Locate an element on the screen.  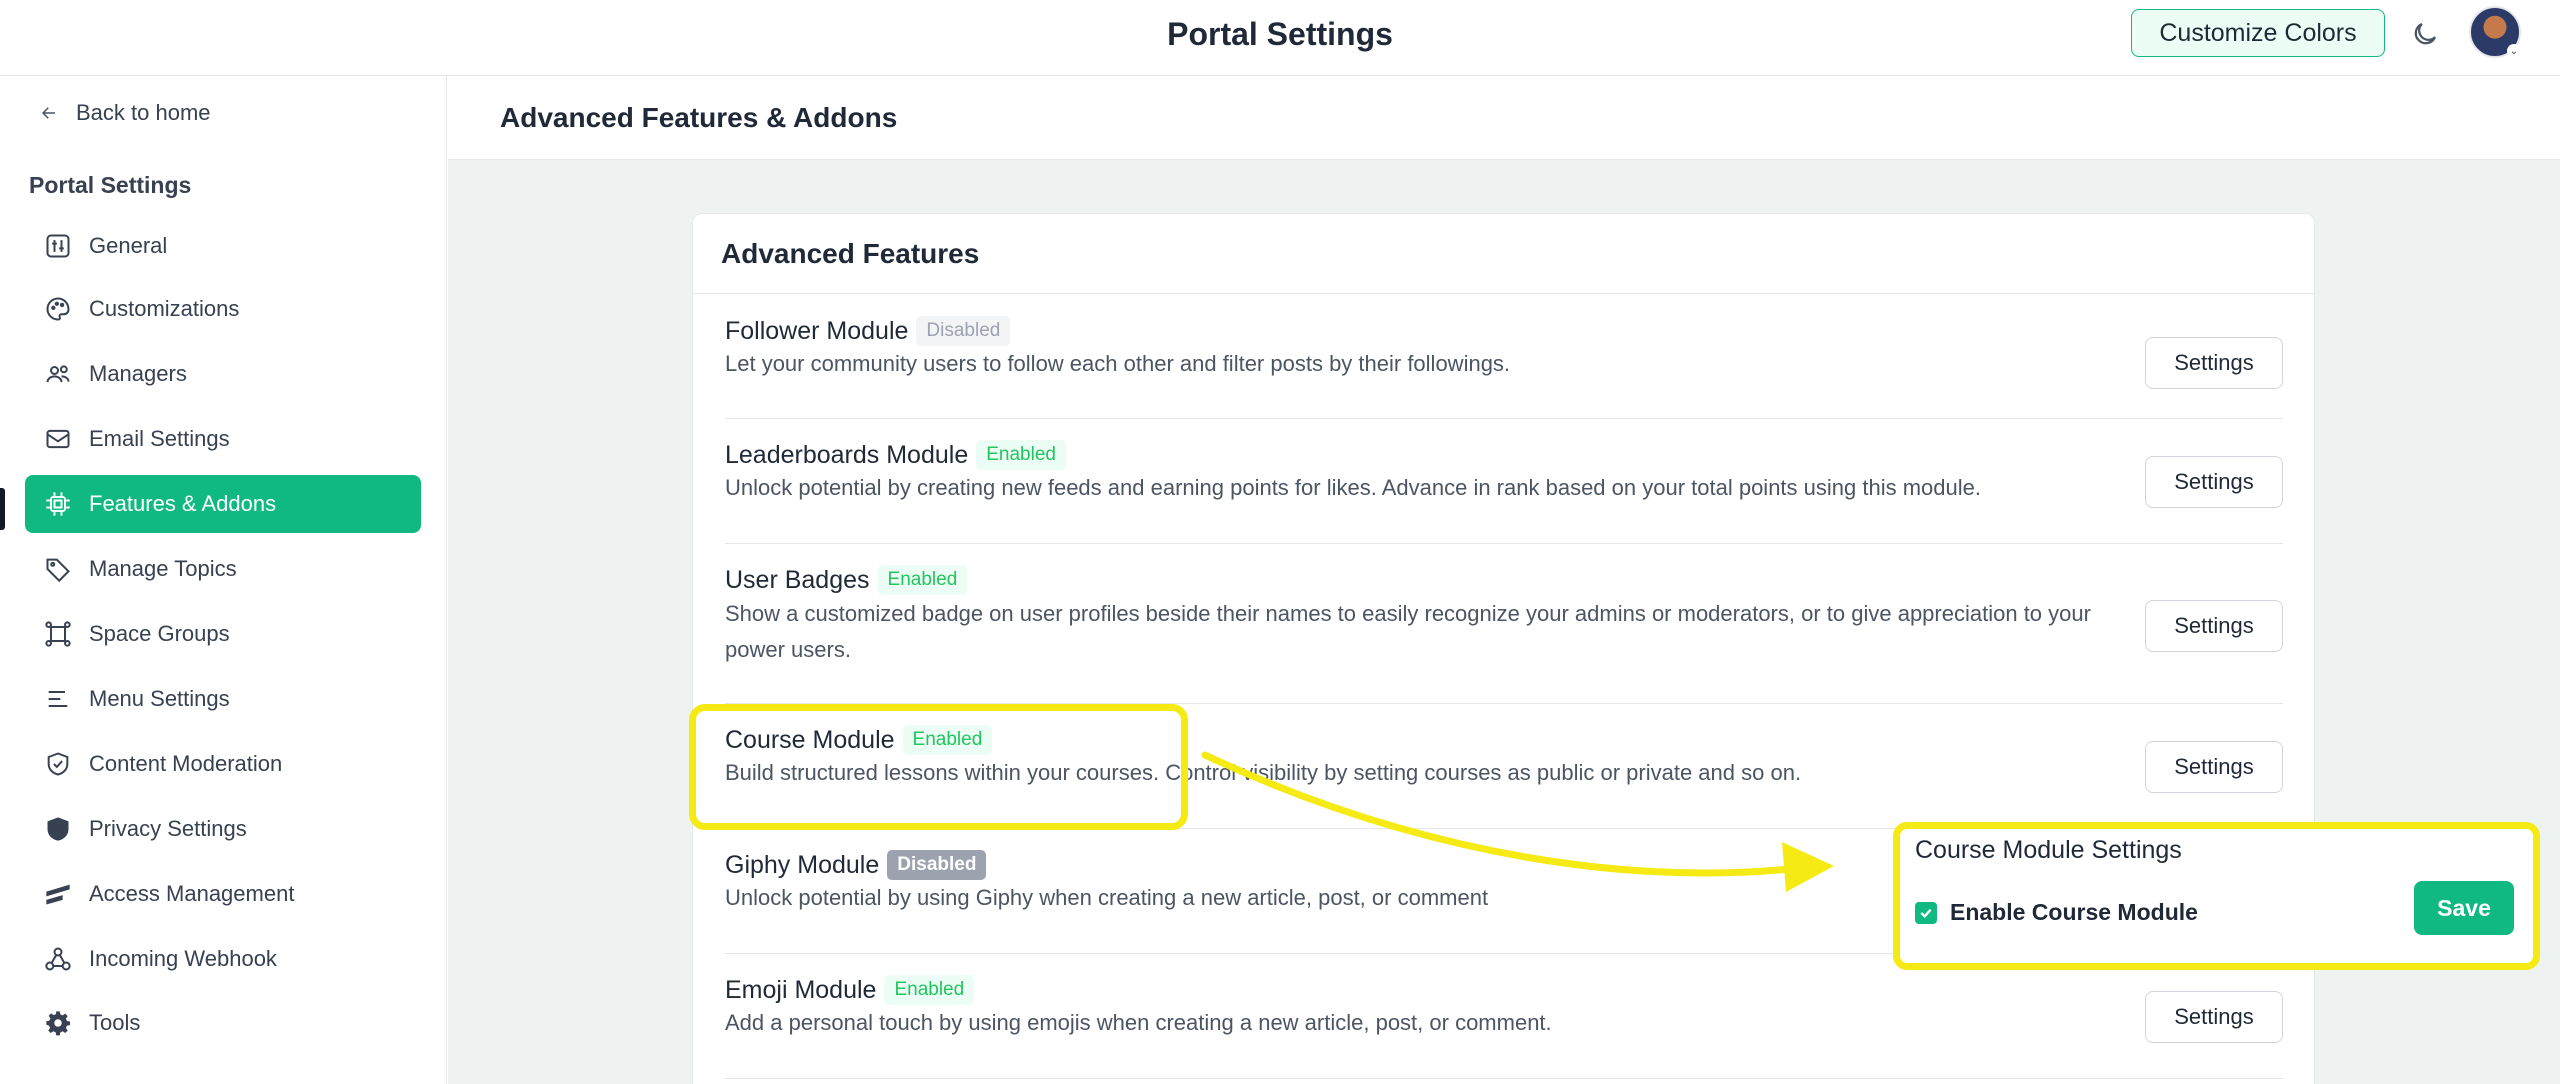
sidebar-item-incoming-webhook: Incoming Webhook is located at coordinates (223, 959).